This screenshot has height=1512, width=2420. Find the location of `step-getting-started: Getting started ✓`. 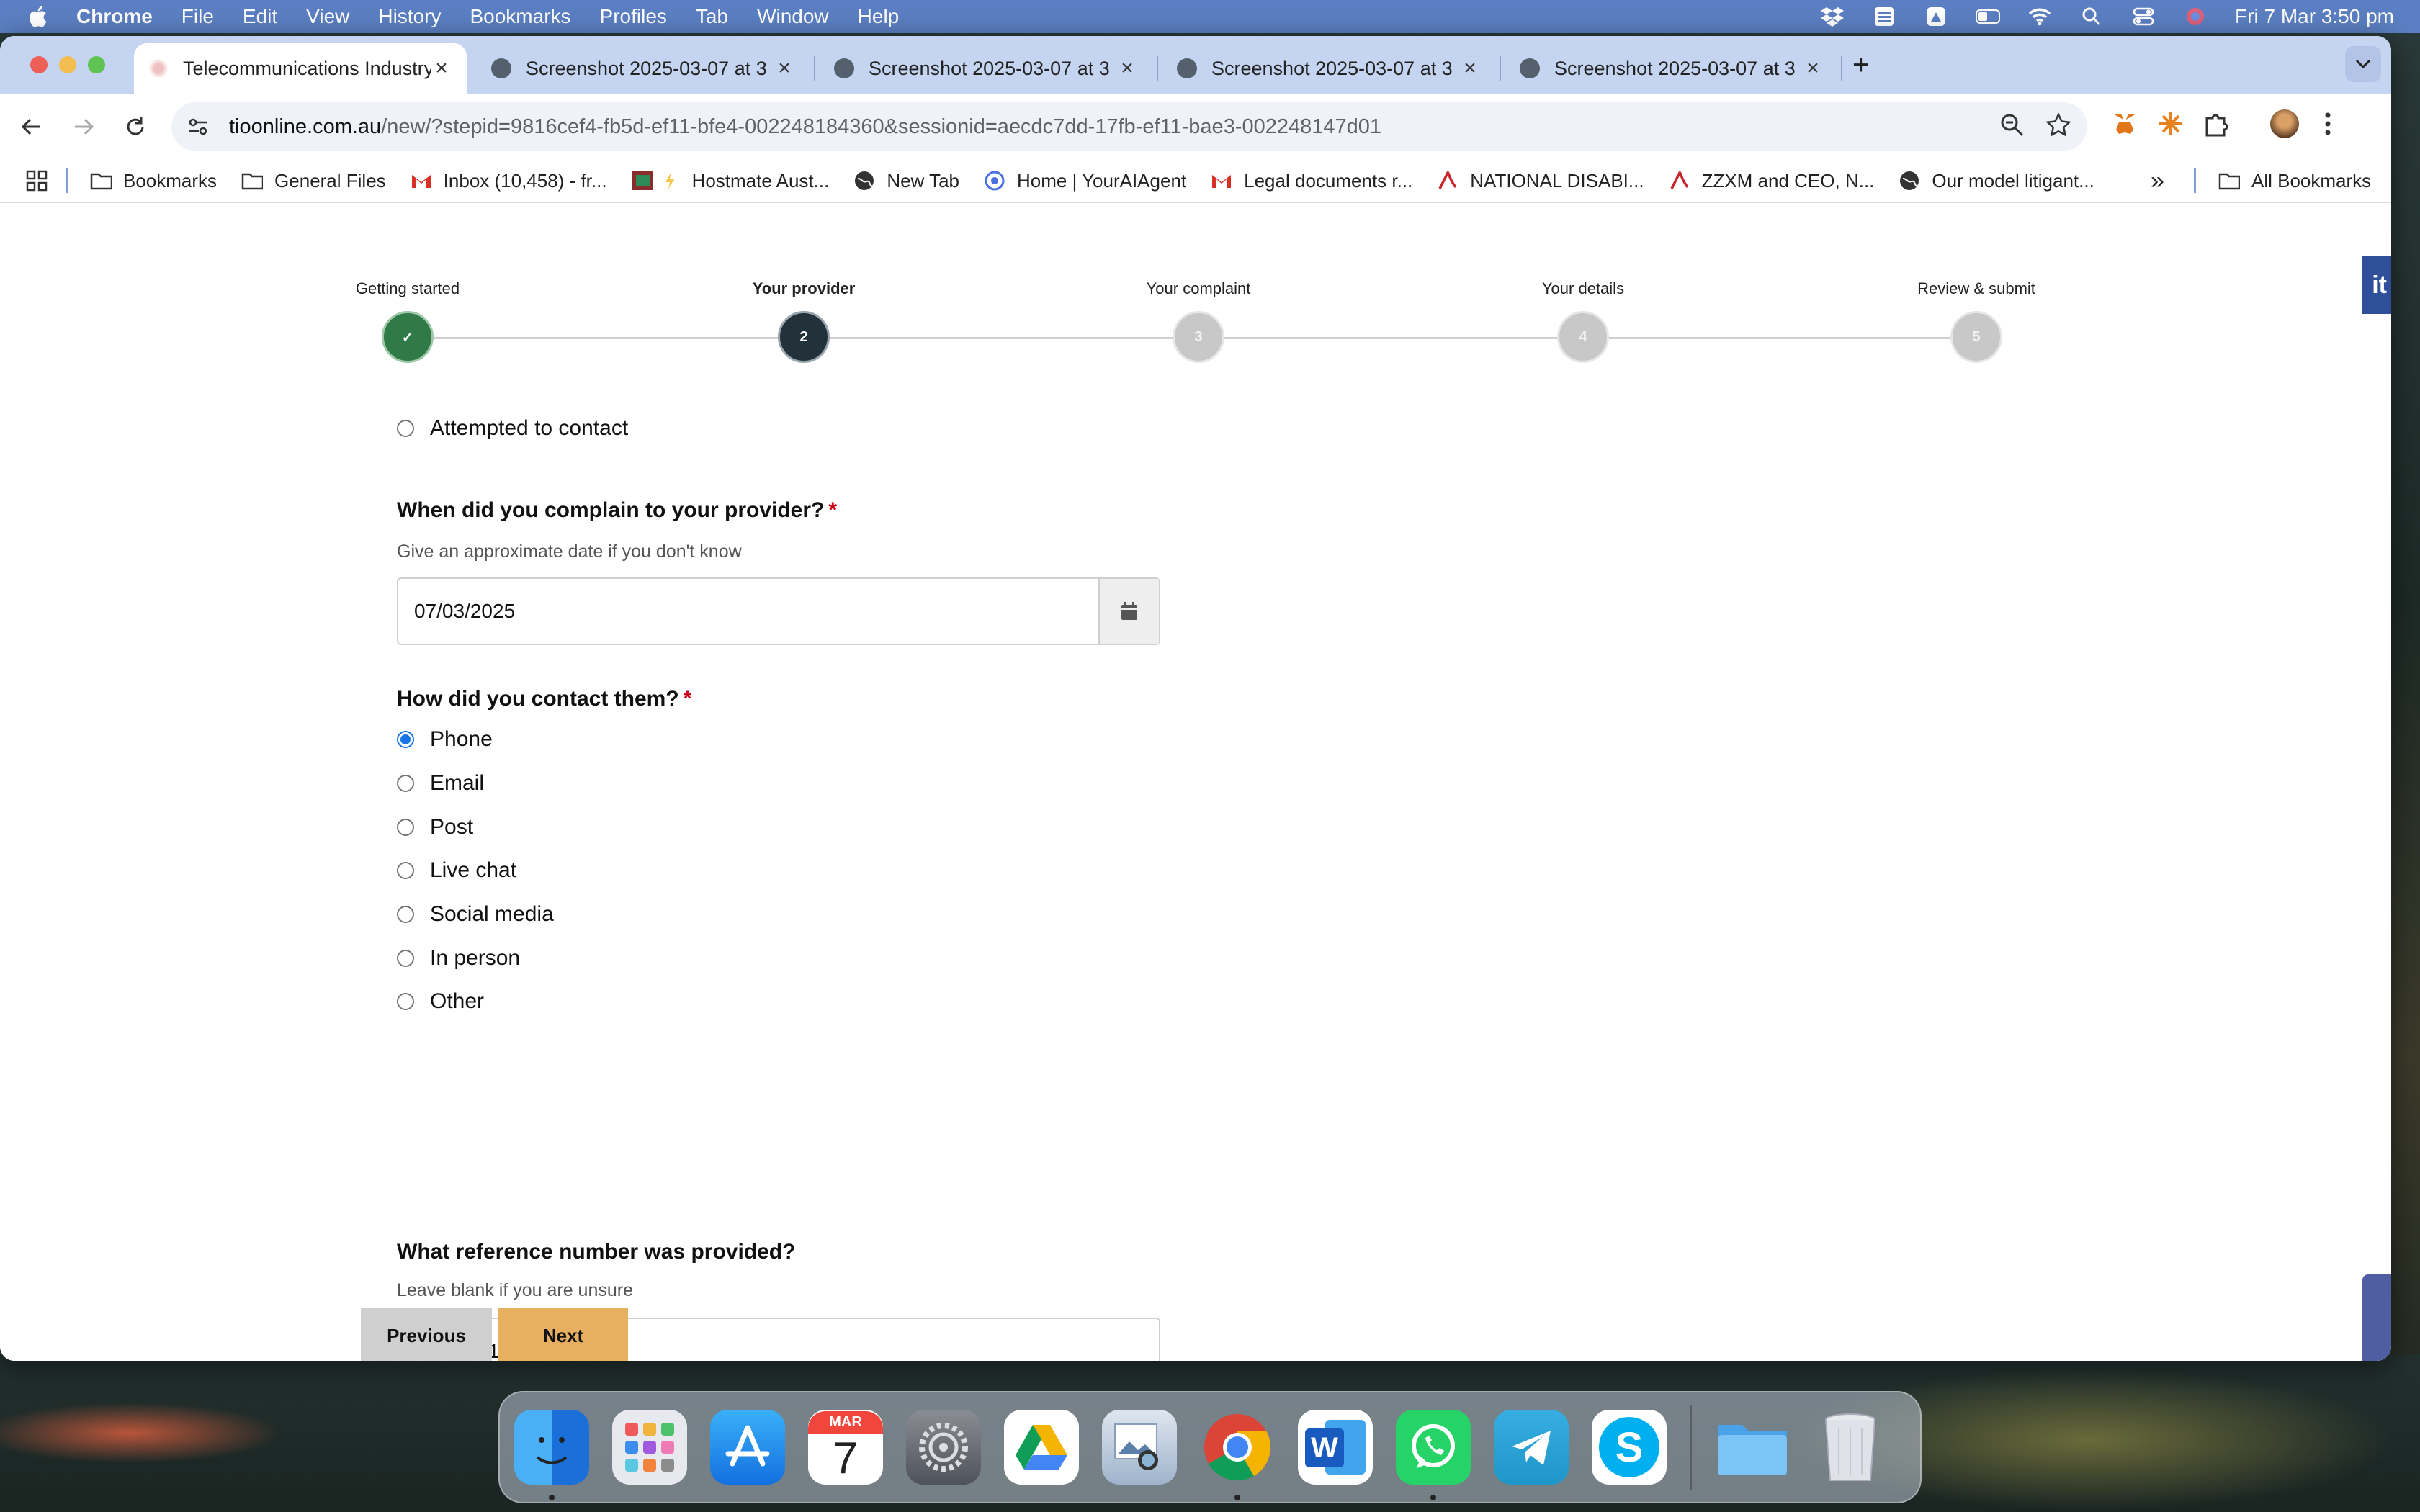

step-getting-started: Getting started ✓ is located at coordinates (408, 321).